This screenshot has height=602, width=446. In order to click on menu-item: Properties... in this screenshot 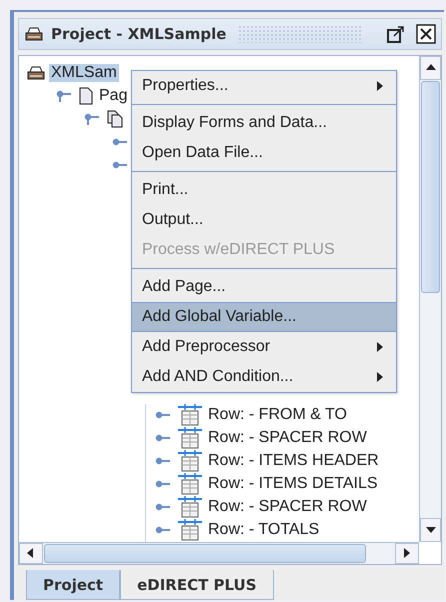, I will do `click(264, 85)`.